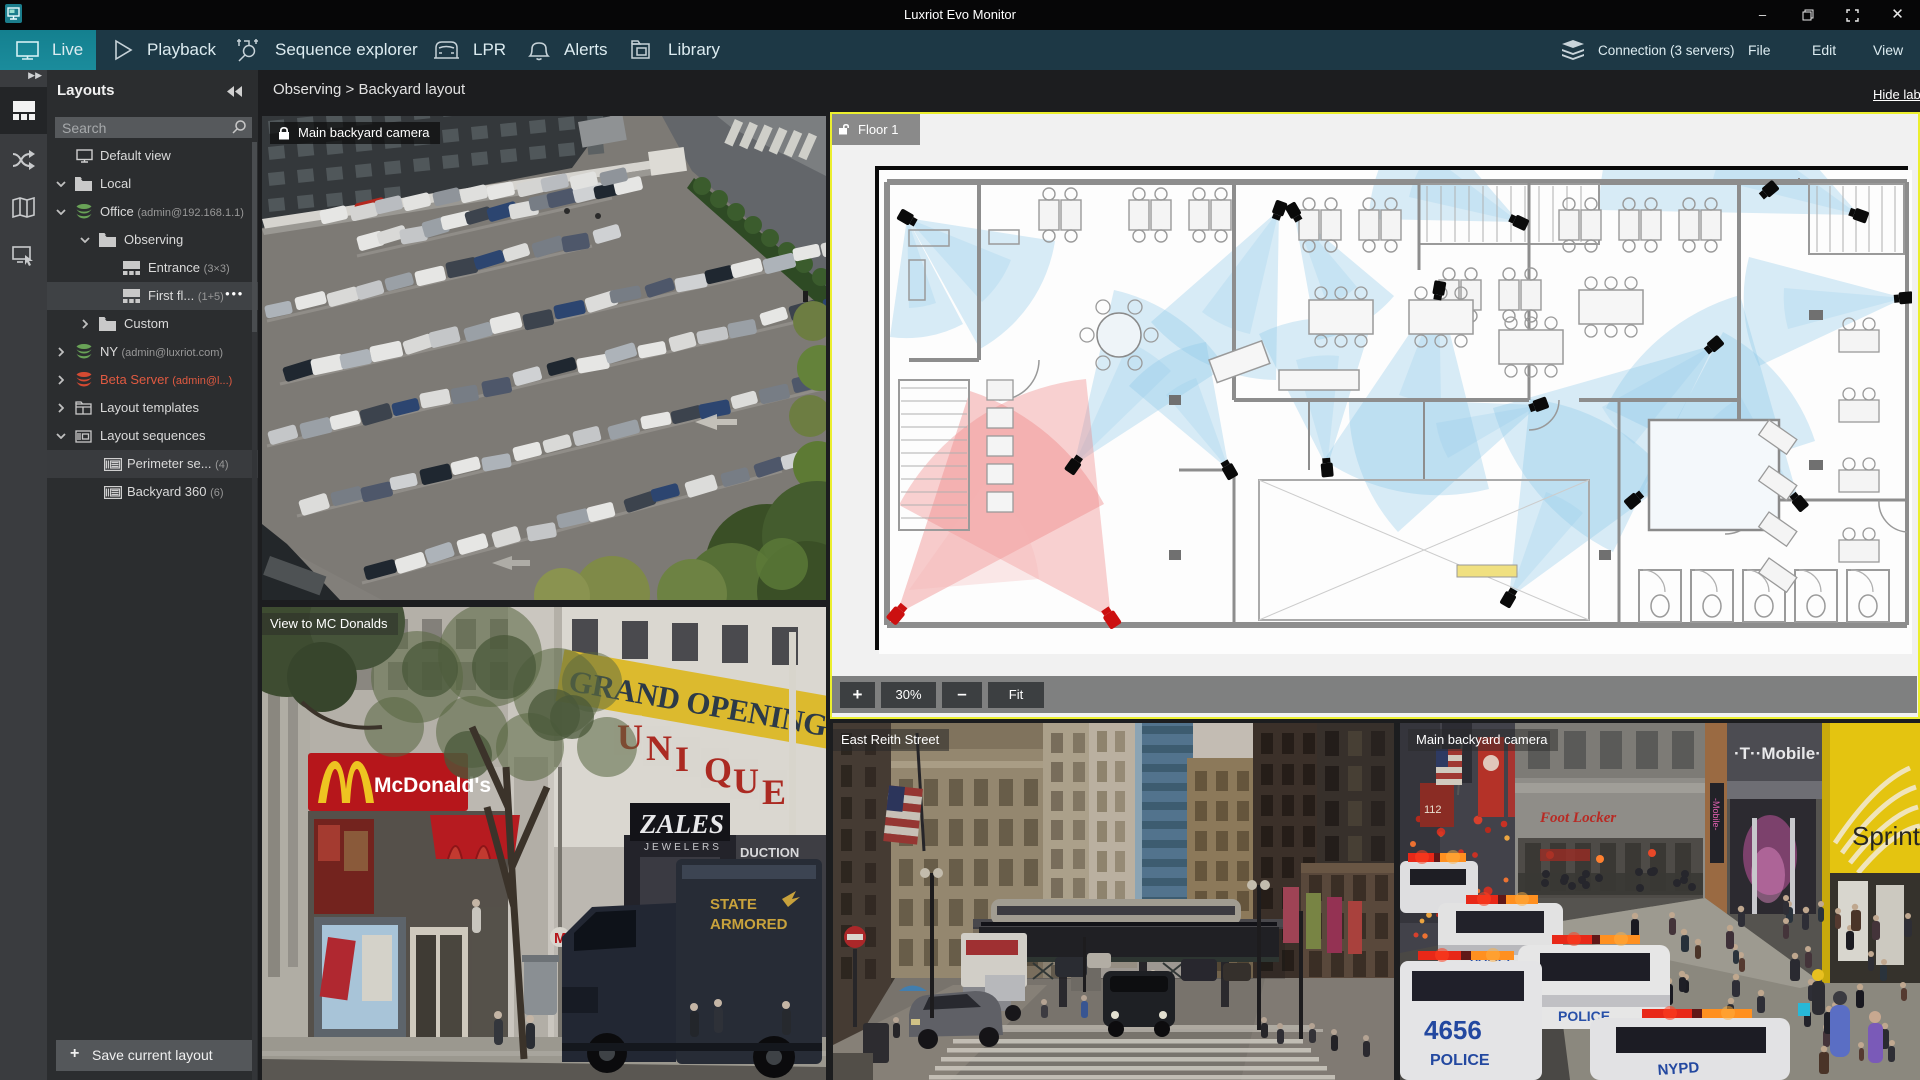 This screenshot has height=1080, width=1920. What do you see at coordinates (769, 852) in the screenshot?
I see `svg-text: DUCTION` at bounding box center [769, 852].